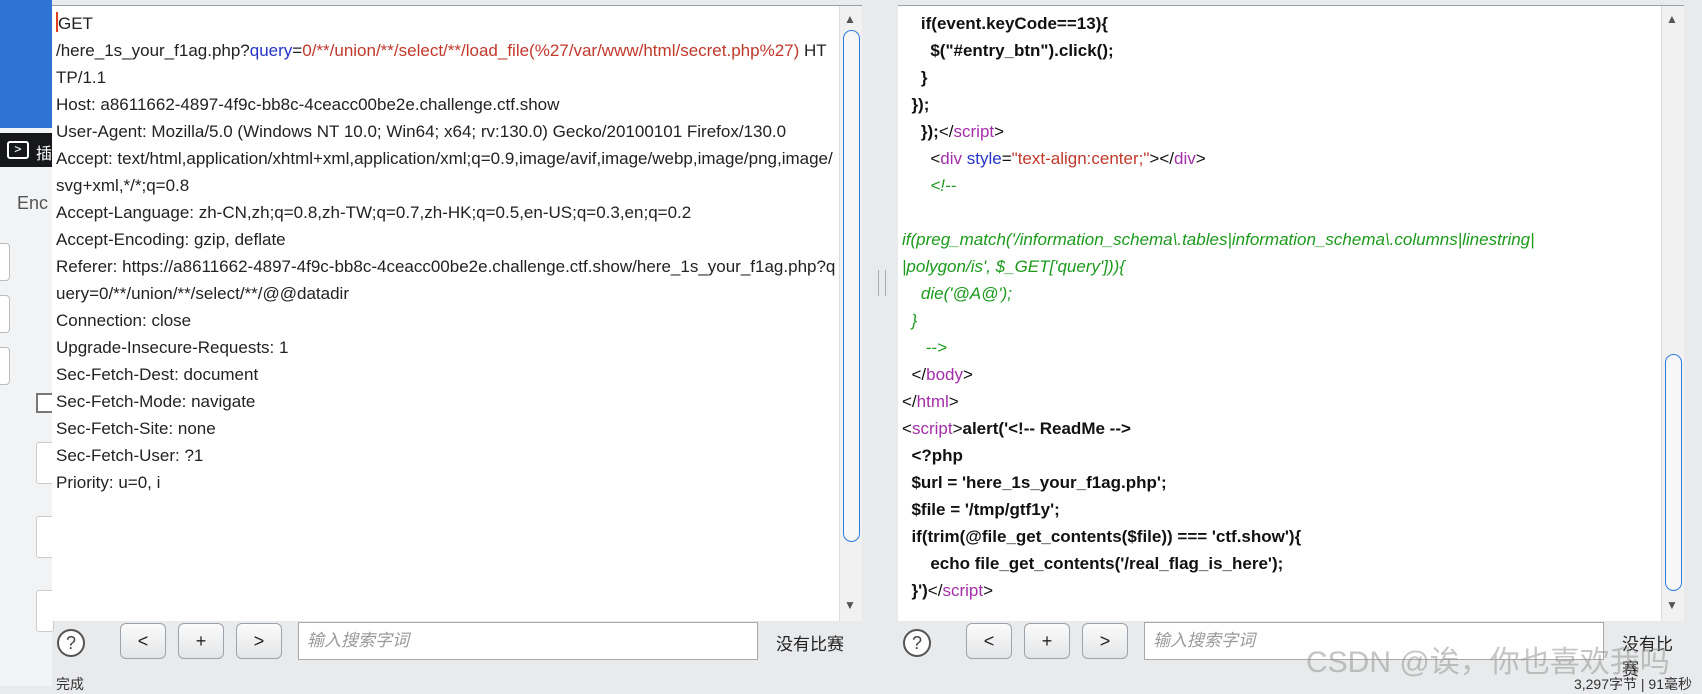 The image size is (1702, 694). Describe the element at coordinates (1008, 50) in the screenshot. I see `code-line: $("#entry_btn").click();` at that location.